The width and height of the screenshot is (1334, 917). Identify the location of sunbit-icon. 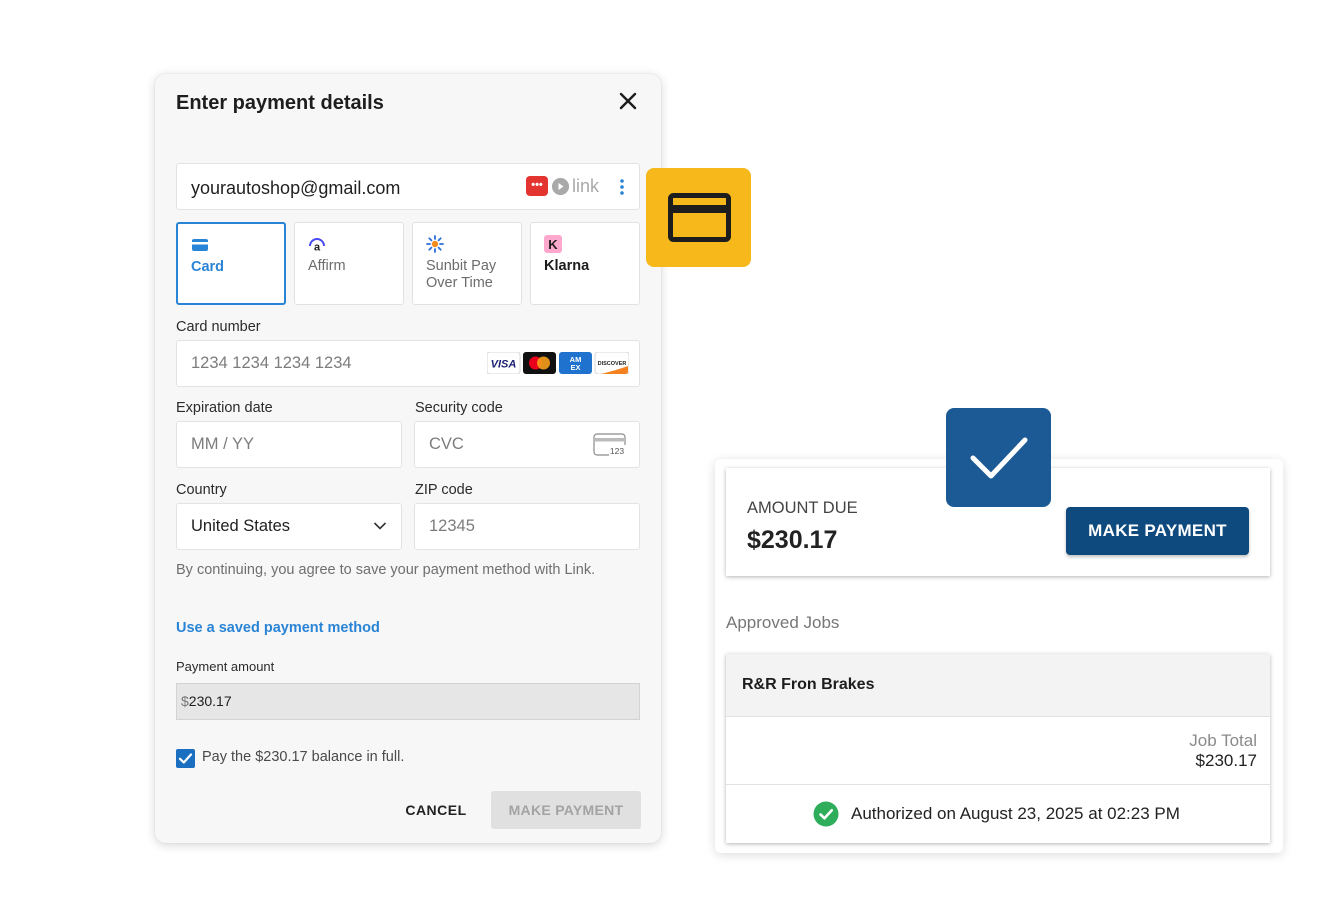
(435, 244).